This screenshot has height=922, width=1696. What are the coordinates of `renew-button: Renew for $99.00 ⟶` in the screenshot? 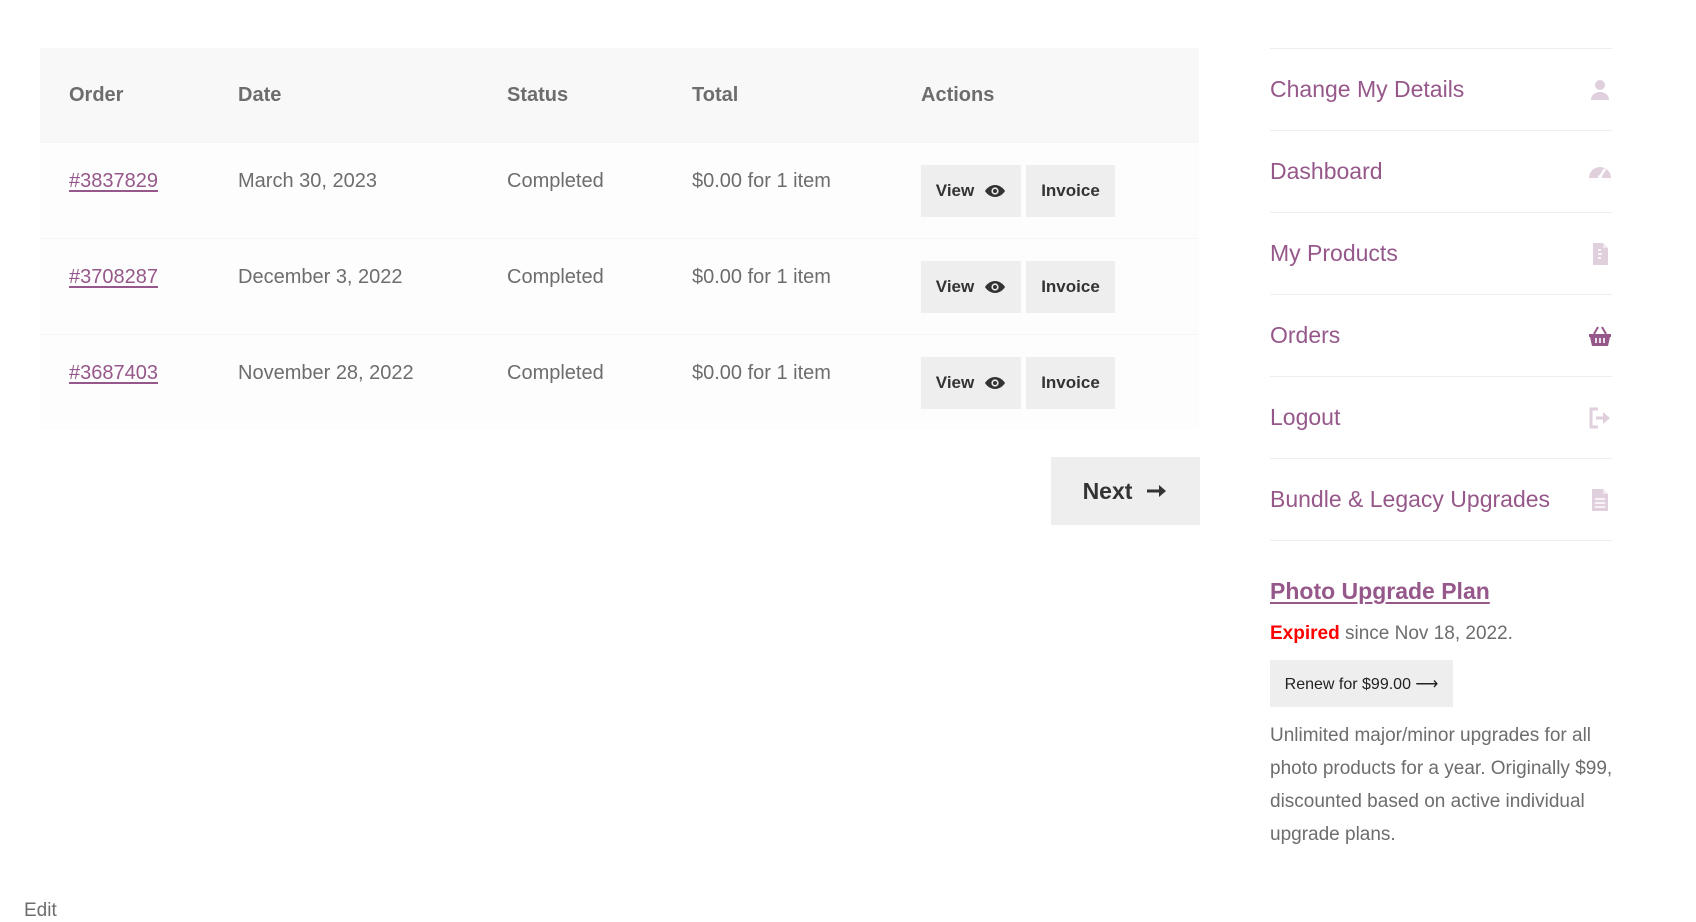 It's located at (1361, 683).